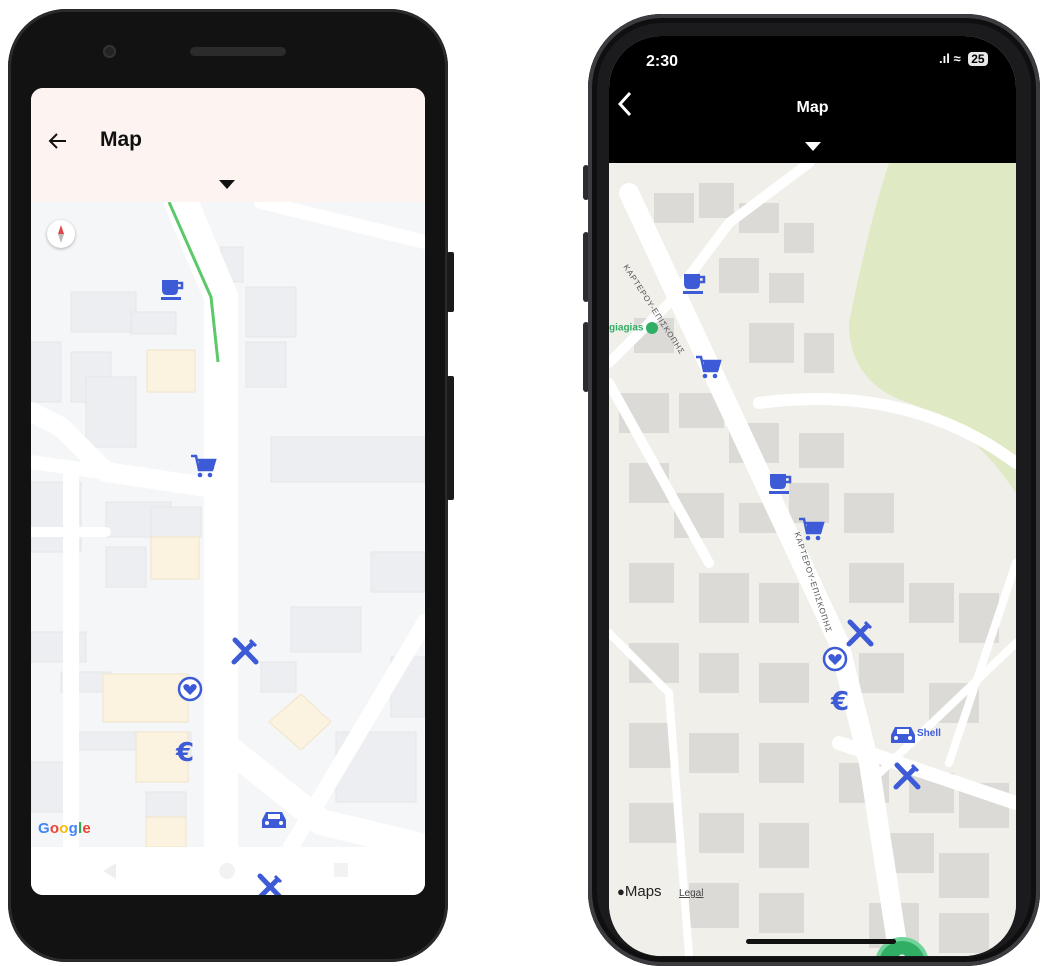 This screenshot has width=1043, height=966. Describe the element at coordinates (450, 438) in the screenshot. I see `volume-button` at that location.